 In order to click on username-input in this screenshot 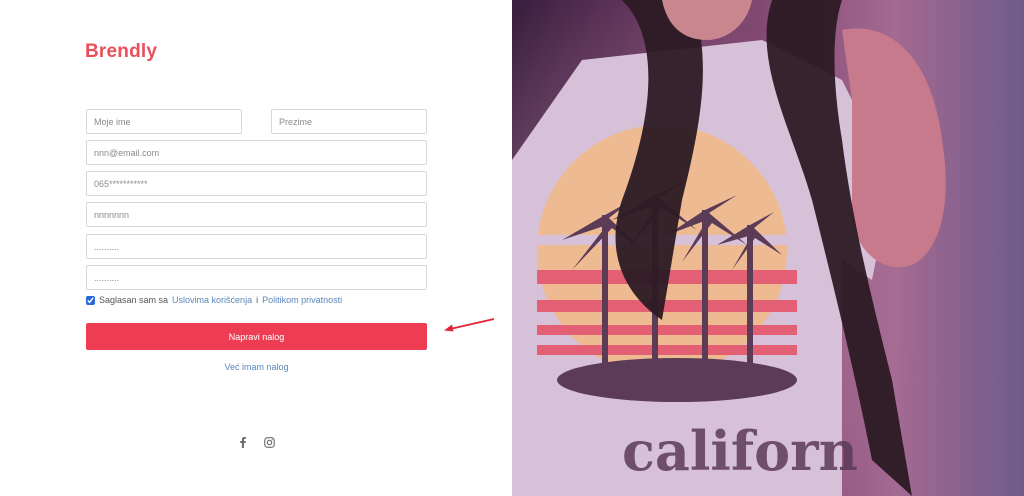, I will do `click(256, 214)`.